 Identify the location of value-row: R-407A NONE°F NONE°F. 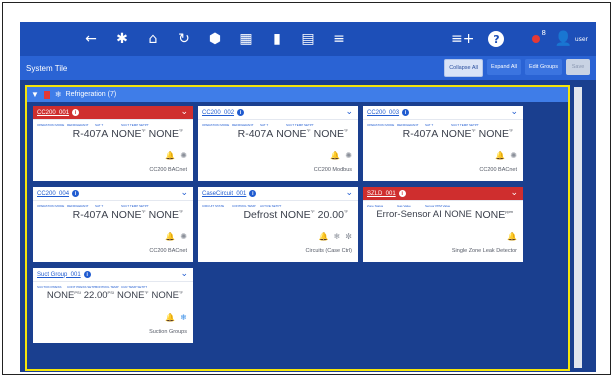
(293, 134).